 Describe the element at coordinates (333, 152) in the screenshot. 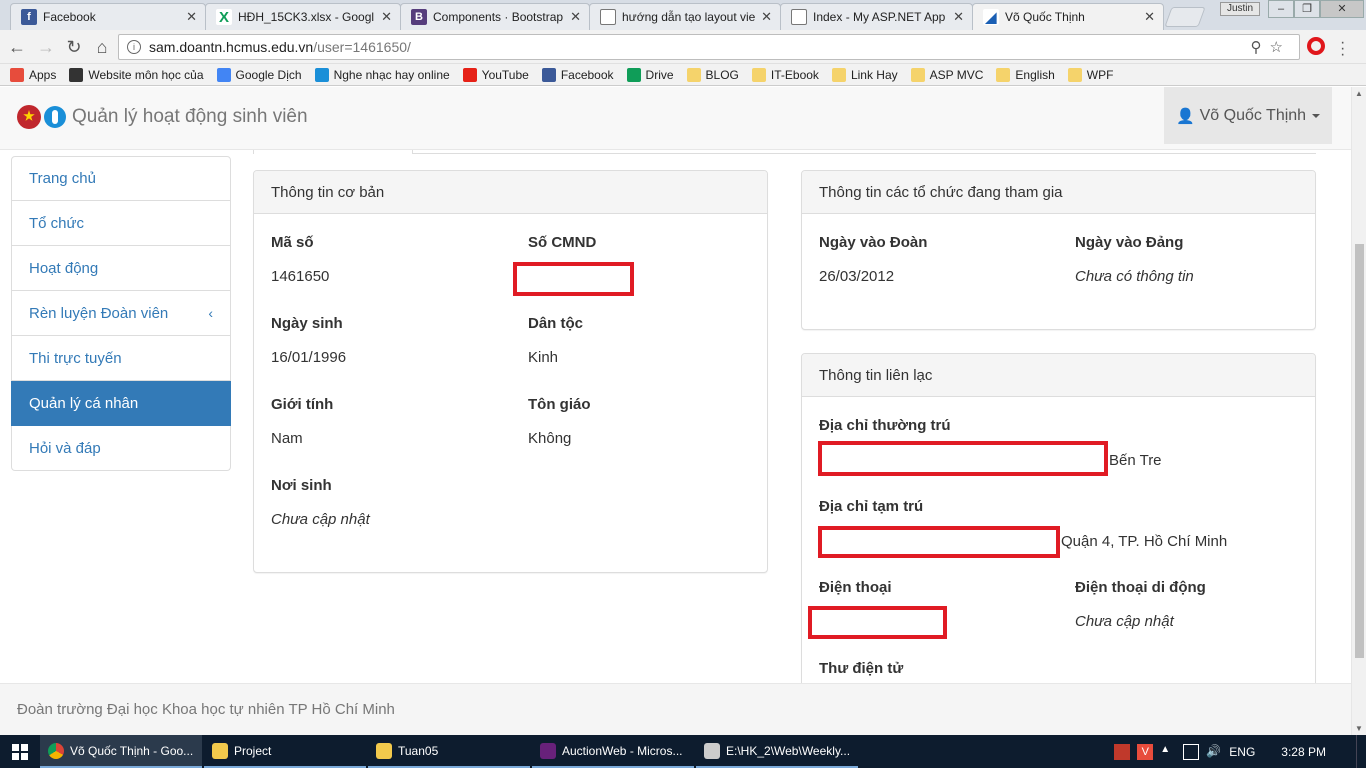

I see `tab-active` at that location.